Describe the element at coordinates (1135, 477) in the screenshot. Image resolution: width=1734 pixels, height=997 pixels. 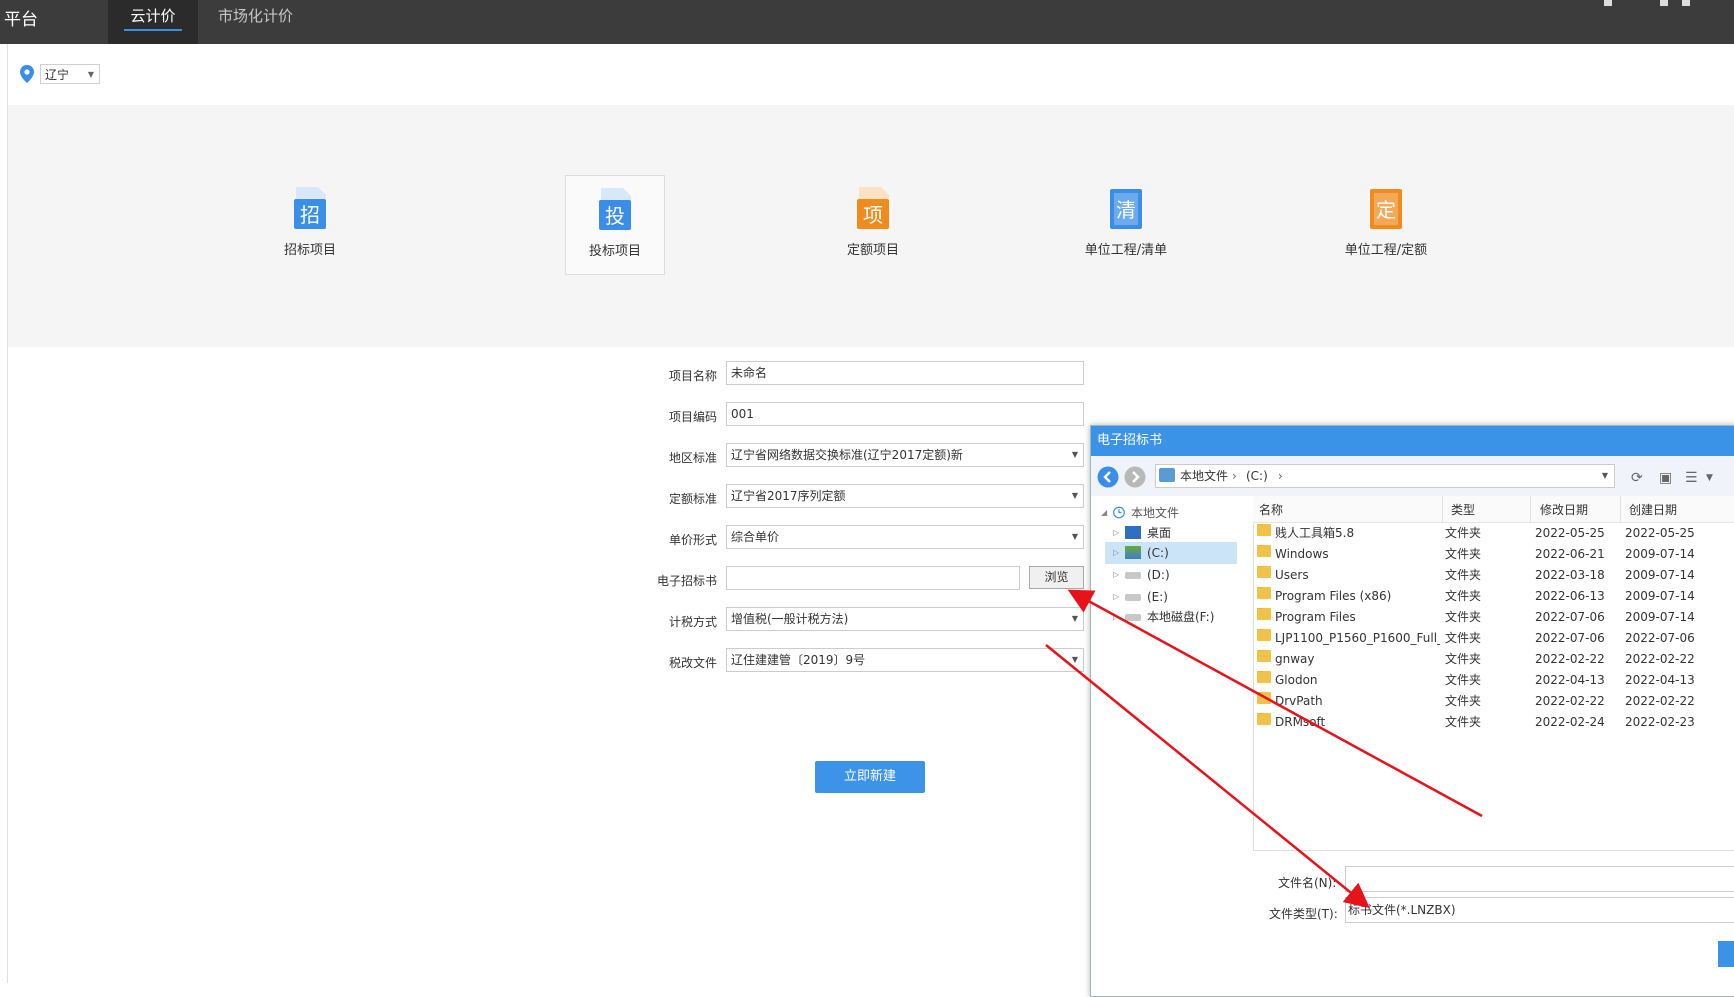
I see `forward-icon` at that location.